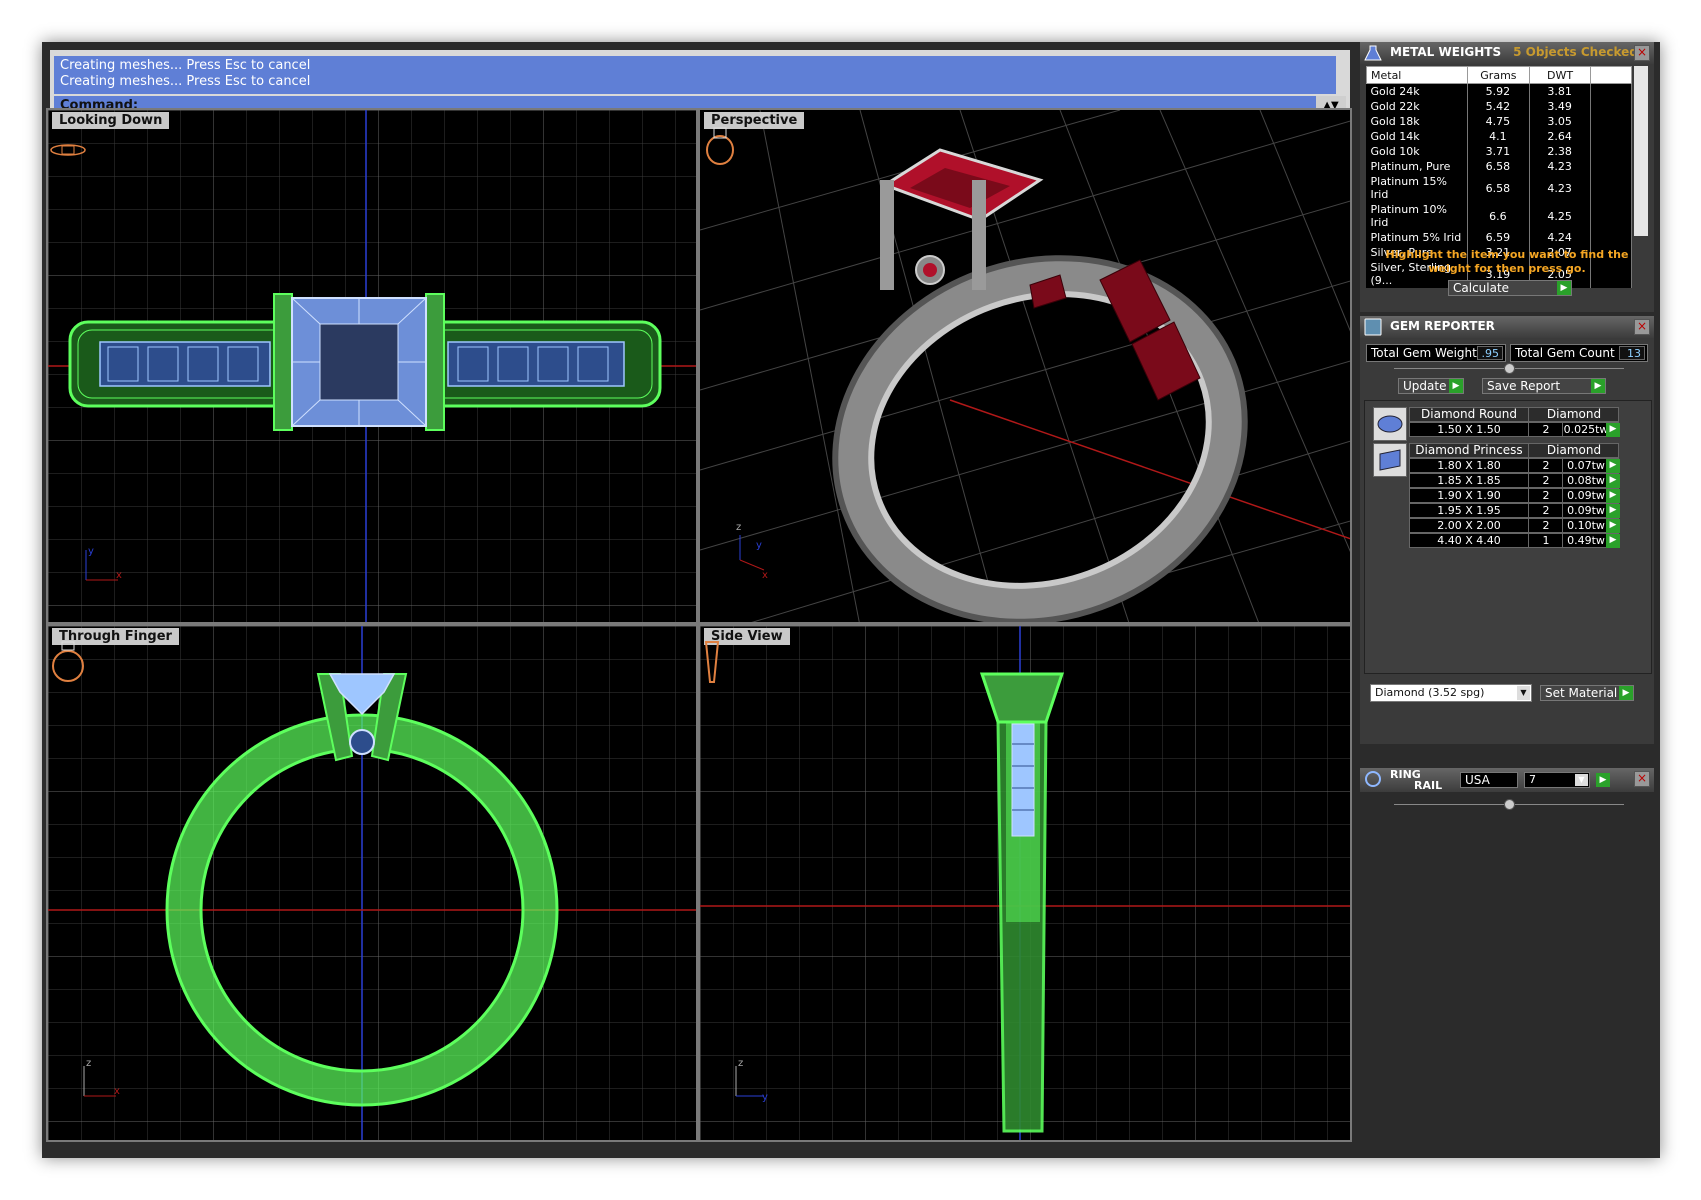 The image size is (1701, 1200). What do you see at coordinates (1524, 386) in the screenshot?
I see `save-report-label: Save Report` at bounding box center [1524, 386].